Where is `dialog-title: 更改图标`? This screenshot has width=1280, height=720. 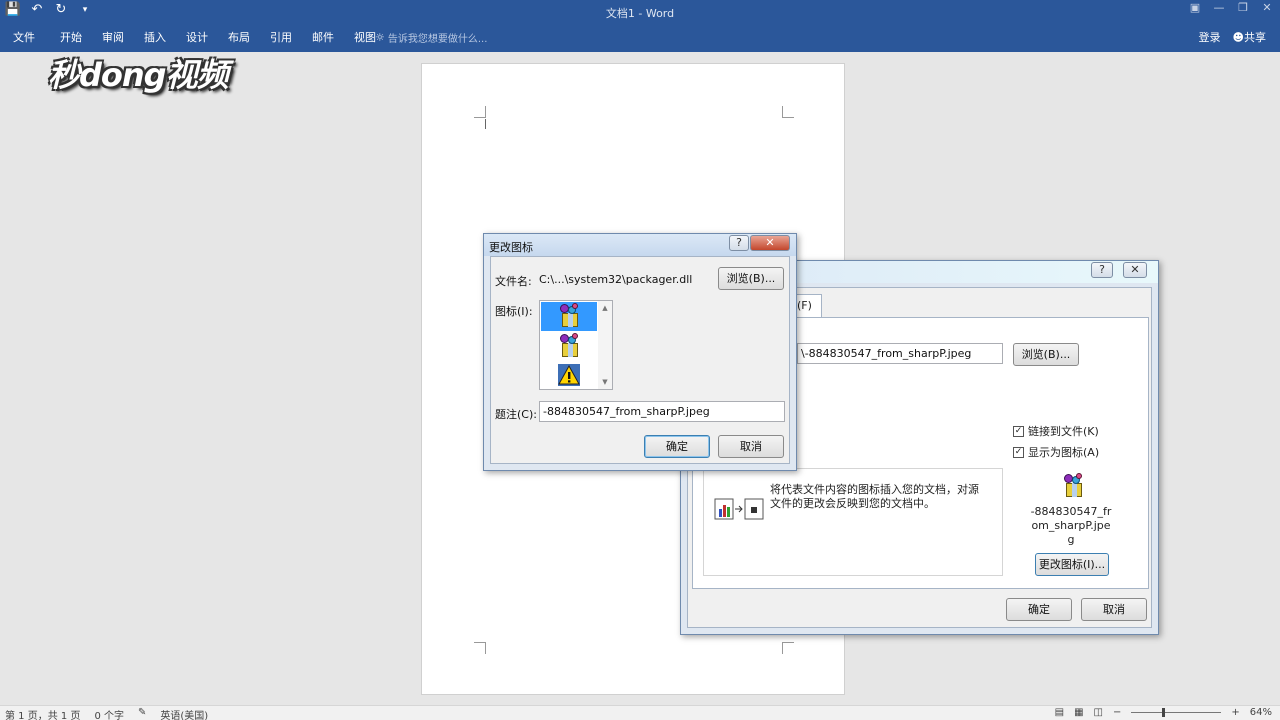
dialog-title: 更改图标 is located at coordinates (511, 247).